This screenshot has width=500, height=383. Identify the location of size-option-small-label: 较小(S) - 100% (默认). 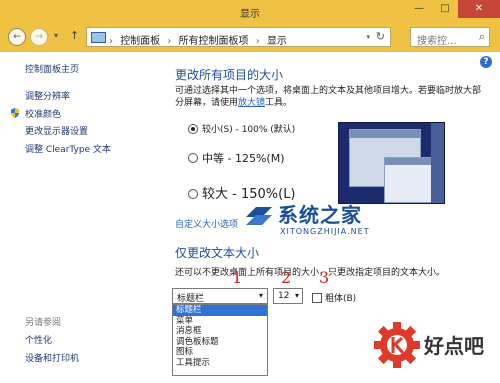
(249, 130).